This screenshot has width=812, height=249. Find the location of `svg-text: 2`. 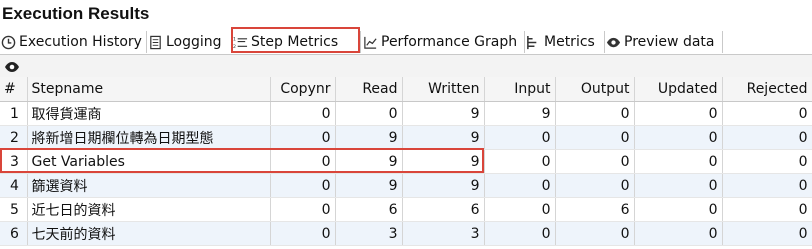

svg-text: 2 is located at coordinates (234, 47).